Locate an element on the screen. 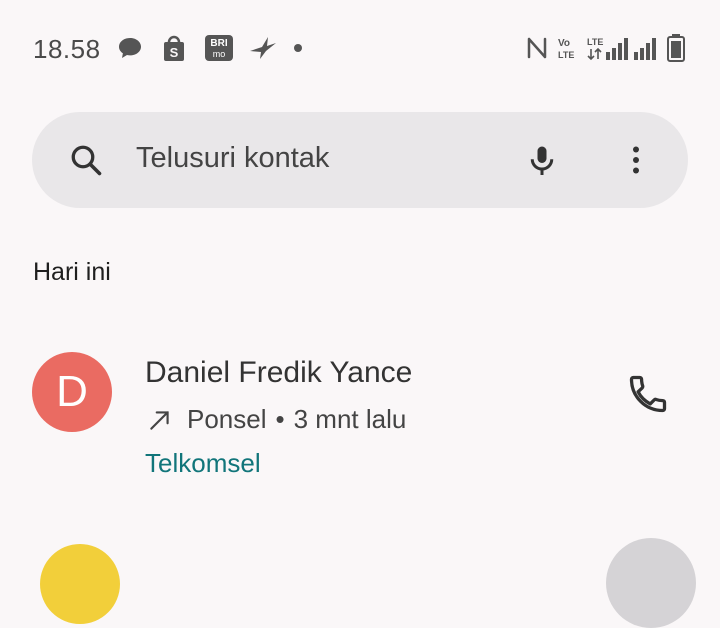  svg-text: S is located at coordinates (174, 52).